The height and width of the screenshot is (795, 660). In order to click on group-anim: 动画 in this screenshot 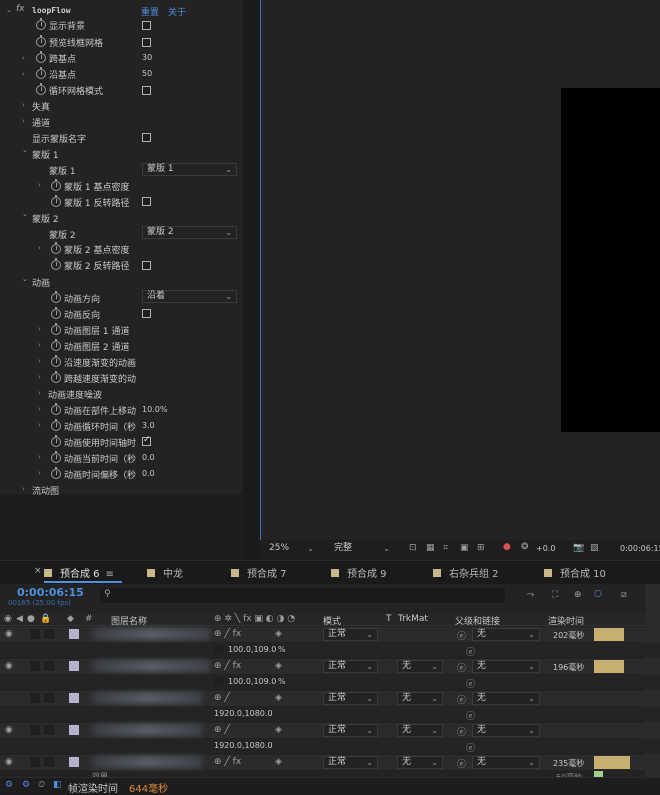, I will do `click(41, 282)`.